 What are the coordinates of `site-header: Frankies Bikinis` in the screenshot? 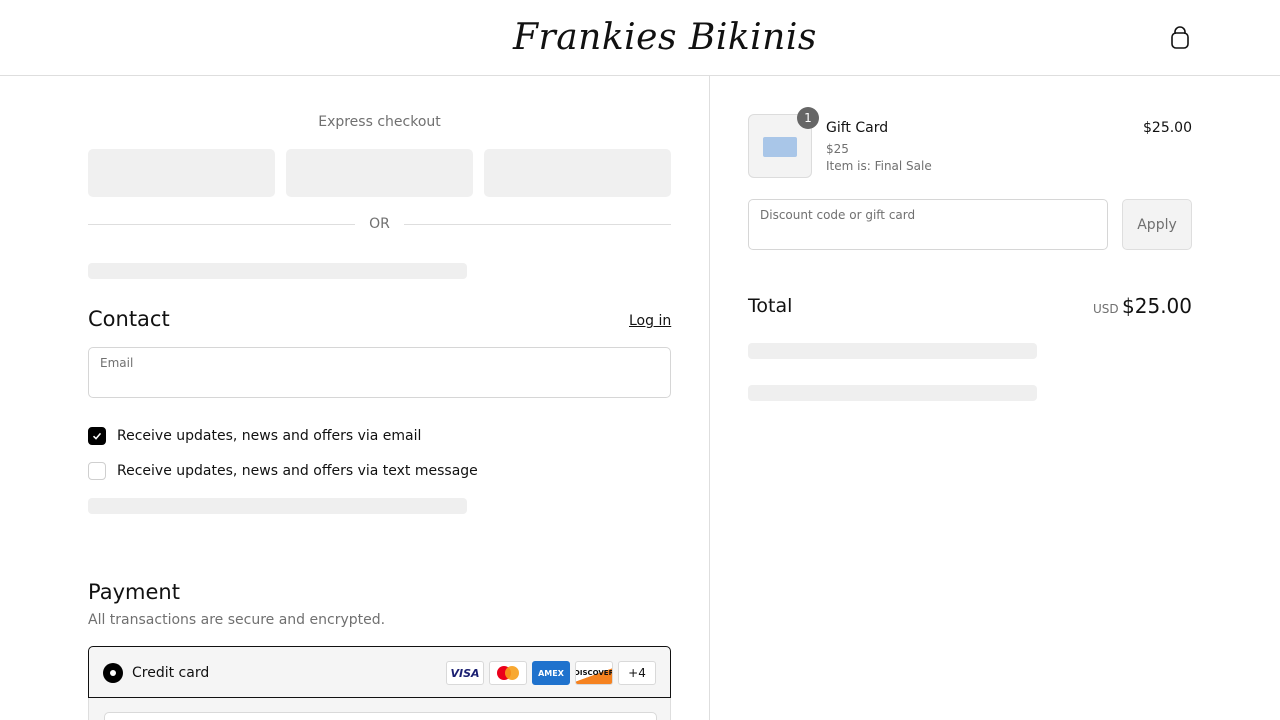 It's located at (640, 38).